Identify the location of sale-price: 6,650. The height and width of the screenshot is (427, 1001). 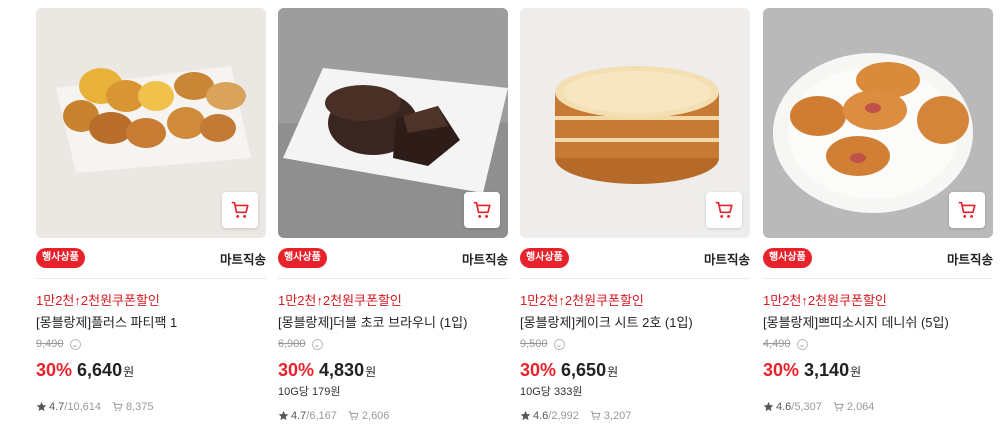
(584, 370).